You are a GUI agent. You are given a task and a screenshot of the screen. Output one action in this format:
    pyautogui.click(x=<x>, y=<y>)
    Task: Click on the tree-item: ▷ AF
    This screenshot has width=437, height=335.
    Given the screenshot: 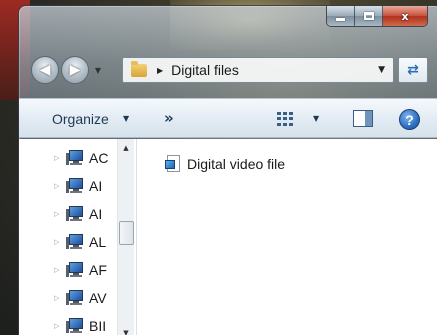 What is the action you would take?
    pyautogui.click(x=80, y=270)
    